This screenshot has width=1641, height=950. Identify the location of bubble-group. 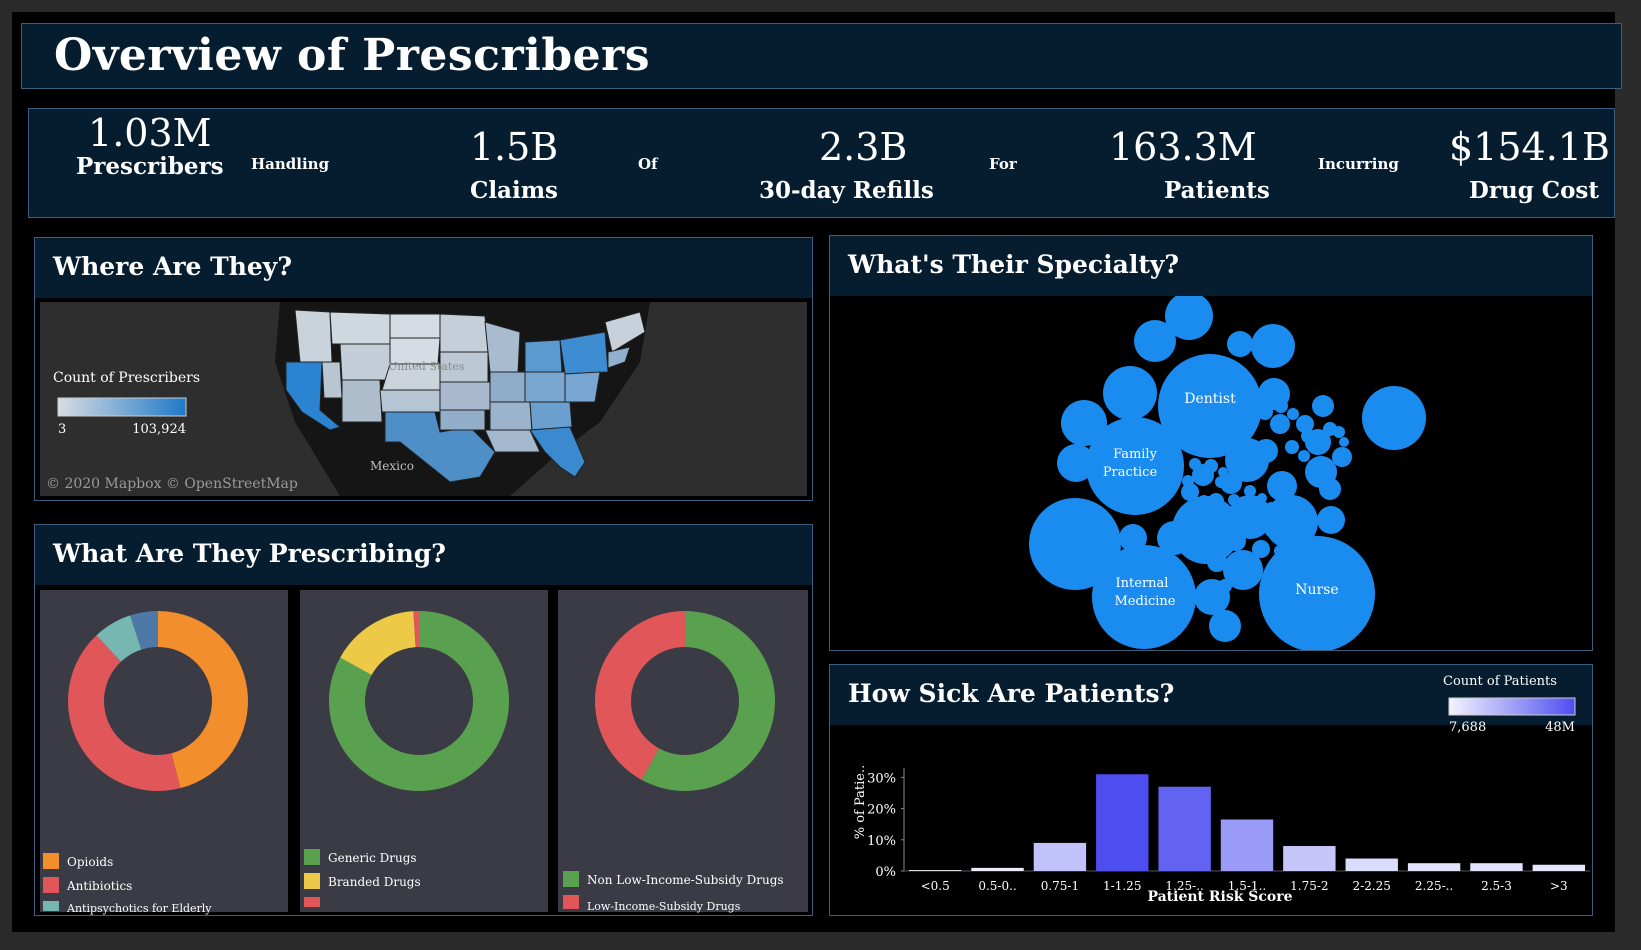
(1227, 473).